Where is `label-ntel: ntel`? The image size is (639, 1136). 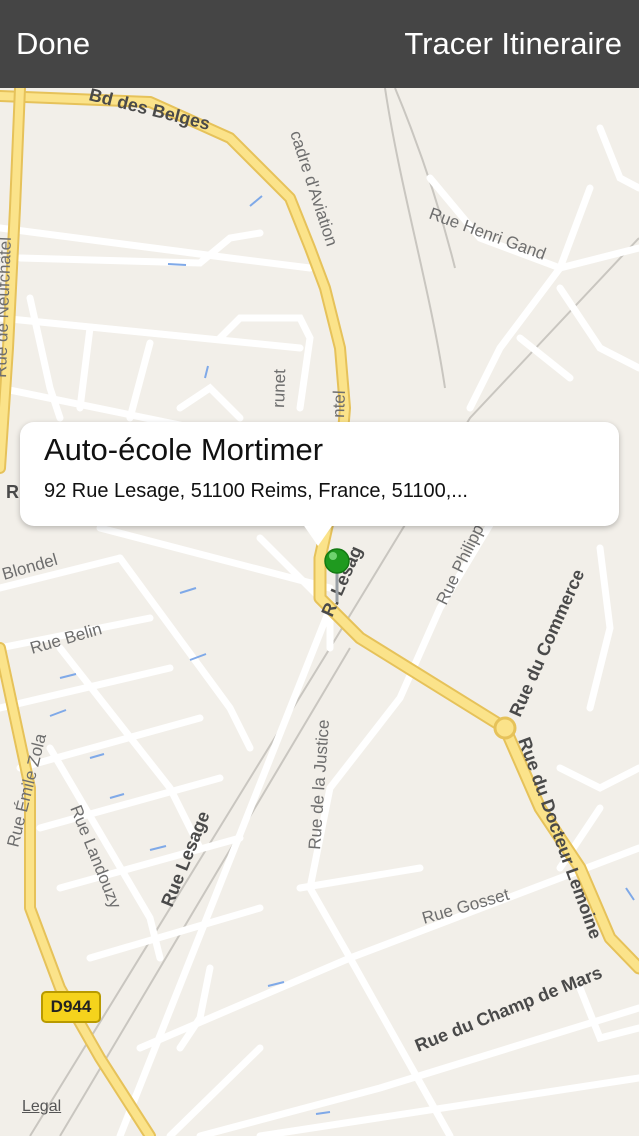 label-ntel: ntel is located at coordinates (339, 404).